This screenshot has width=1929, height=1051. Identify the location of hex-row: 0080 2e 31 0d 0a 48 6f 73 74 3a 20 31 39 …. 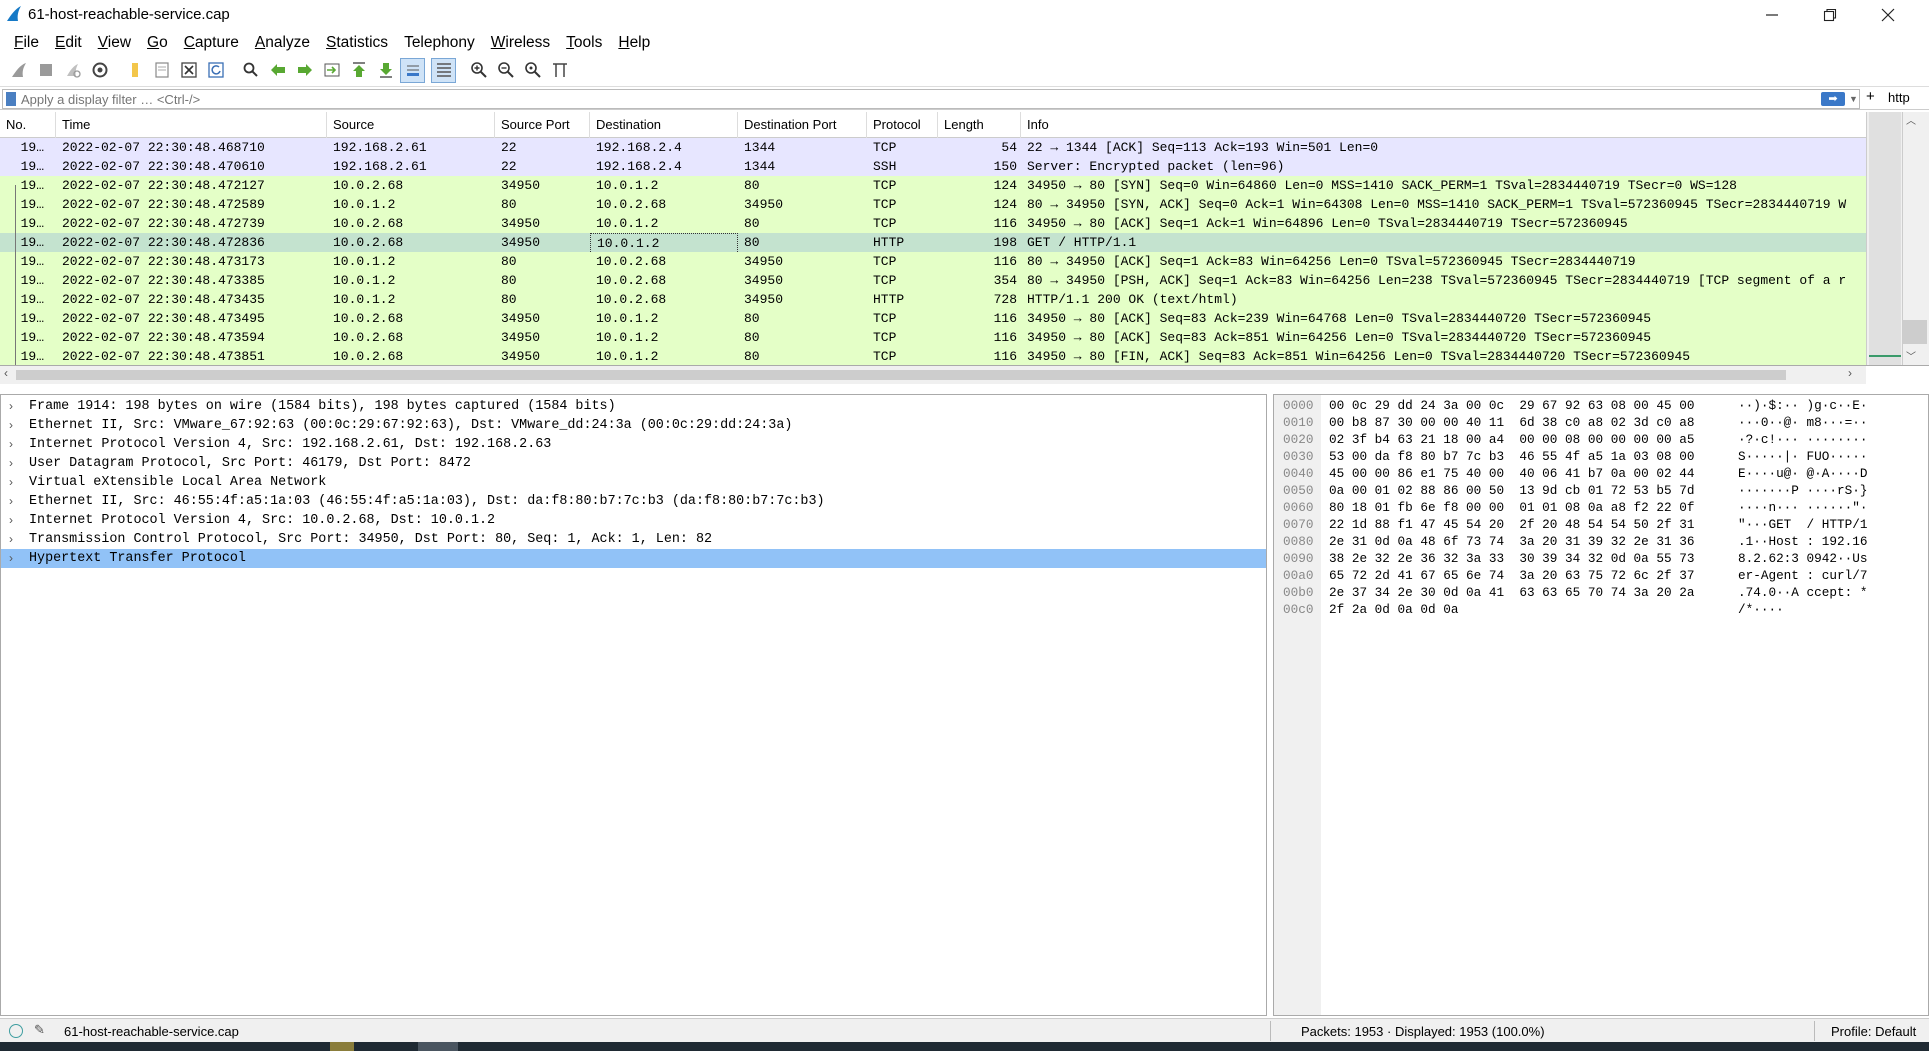
(1601, 541).